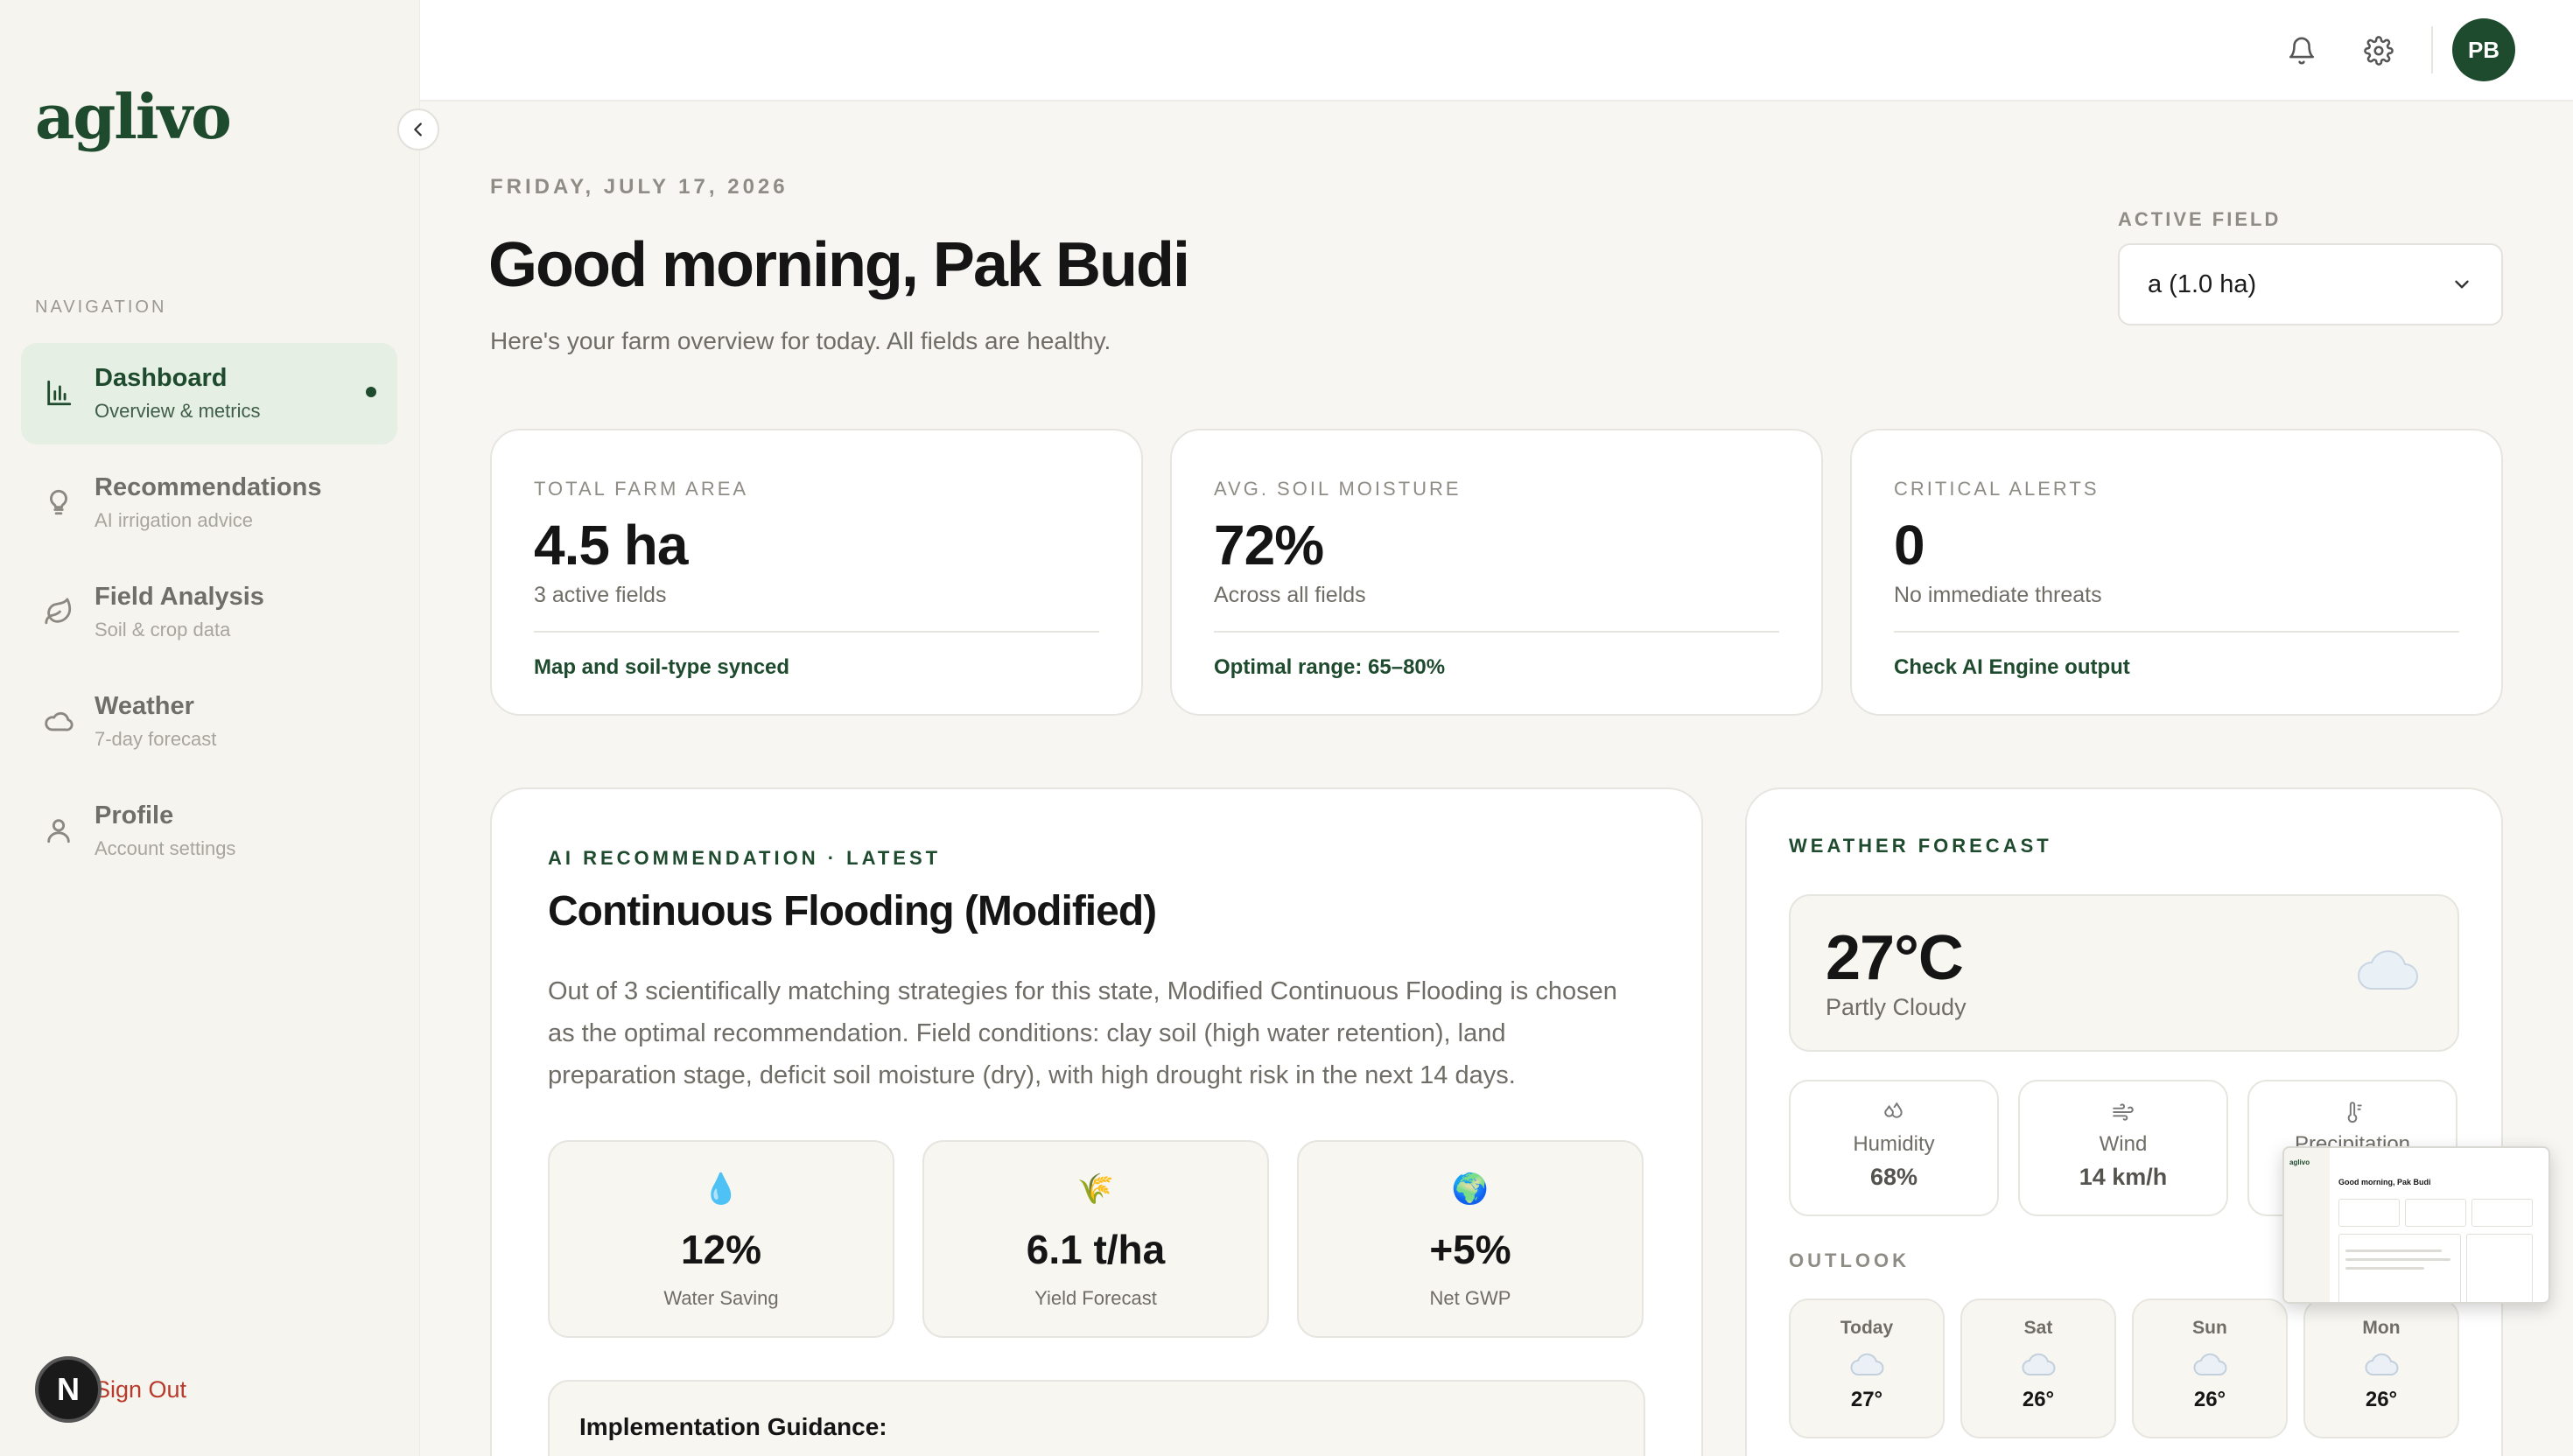 The width and height of the screenshot is (2573, 1456). What do you see at coordinates (2352, 1112) in the screenshot?
I see `thermometer-icon` at bounding box center [2352, 1112].